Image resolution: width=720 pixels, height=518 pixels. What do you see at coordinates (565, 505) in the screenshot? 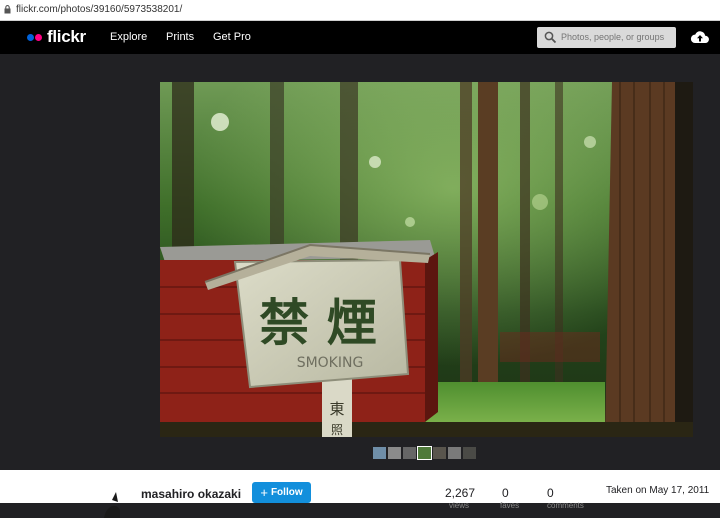
I see `comments-label: comments` at bounding box center [565, 505].